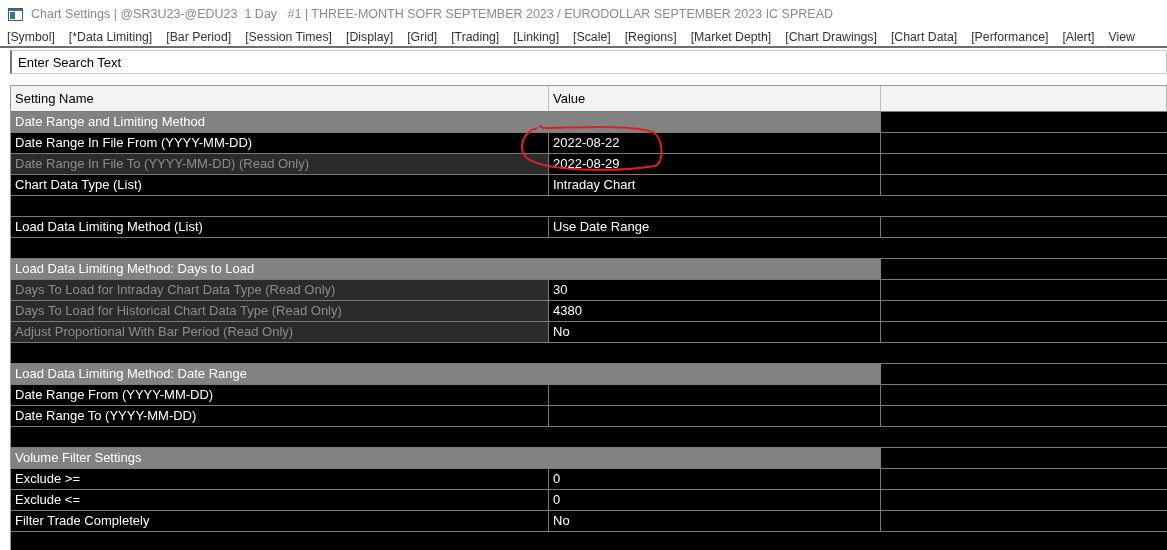  I want to click on menu-item: [Display], so click(369, 37).